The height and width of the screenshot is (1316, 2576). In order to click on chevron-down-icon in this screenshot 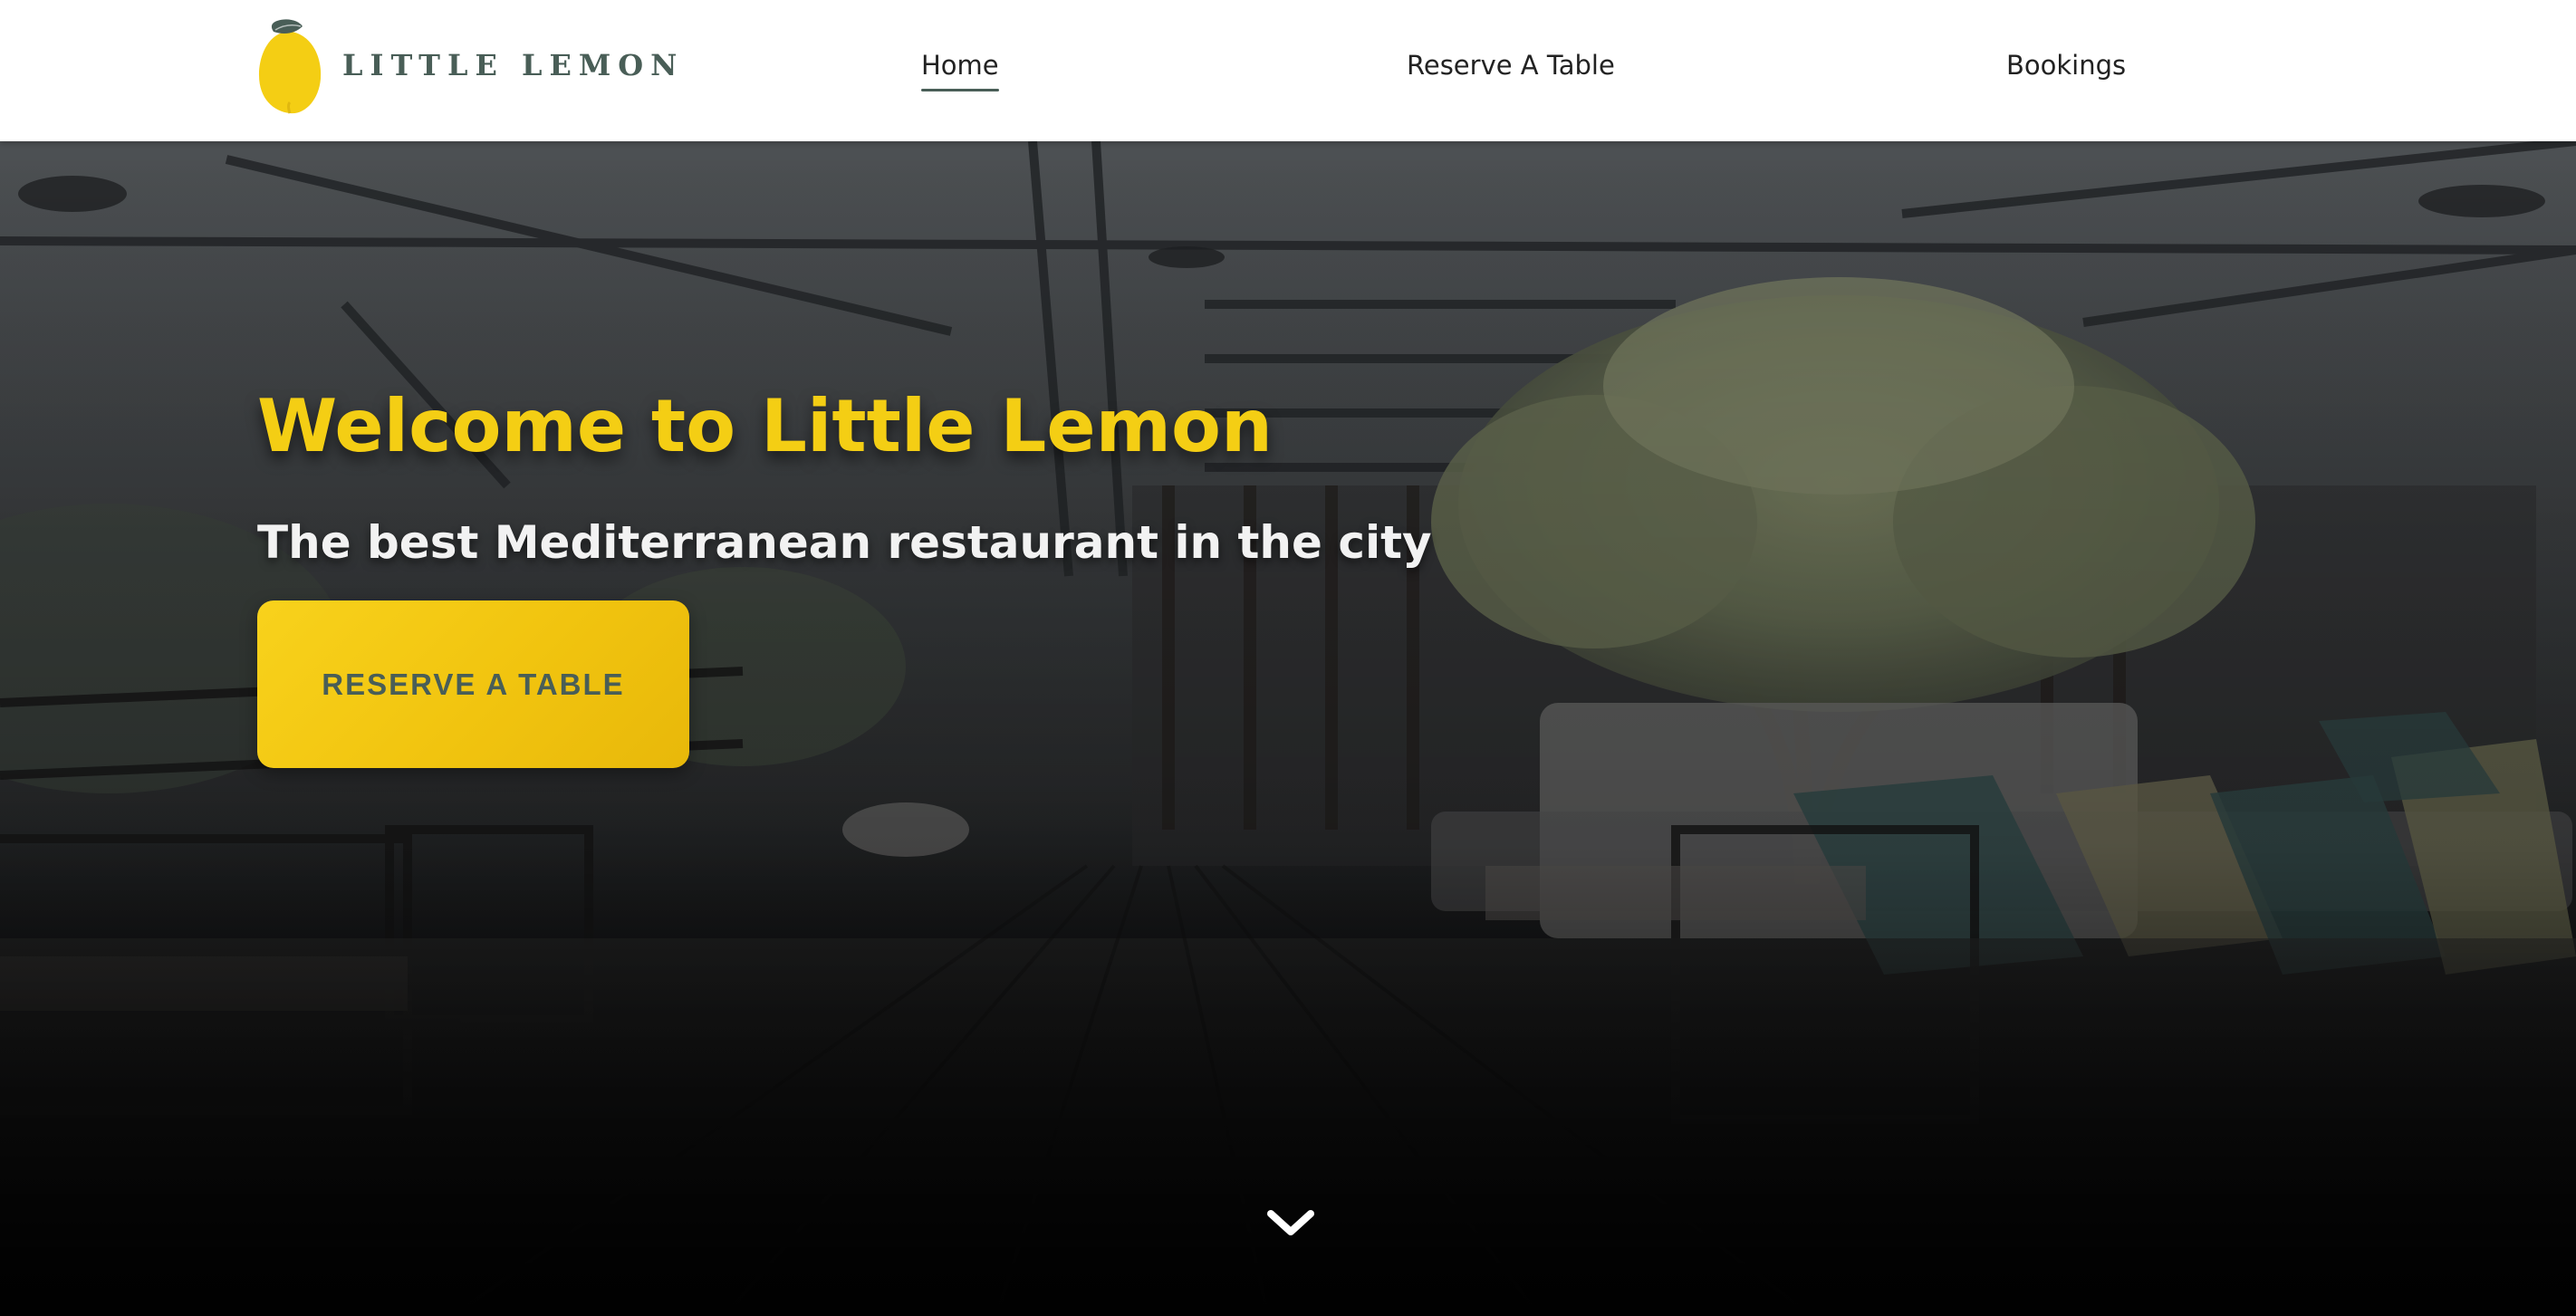, I will do `click(1290, 1222)`.